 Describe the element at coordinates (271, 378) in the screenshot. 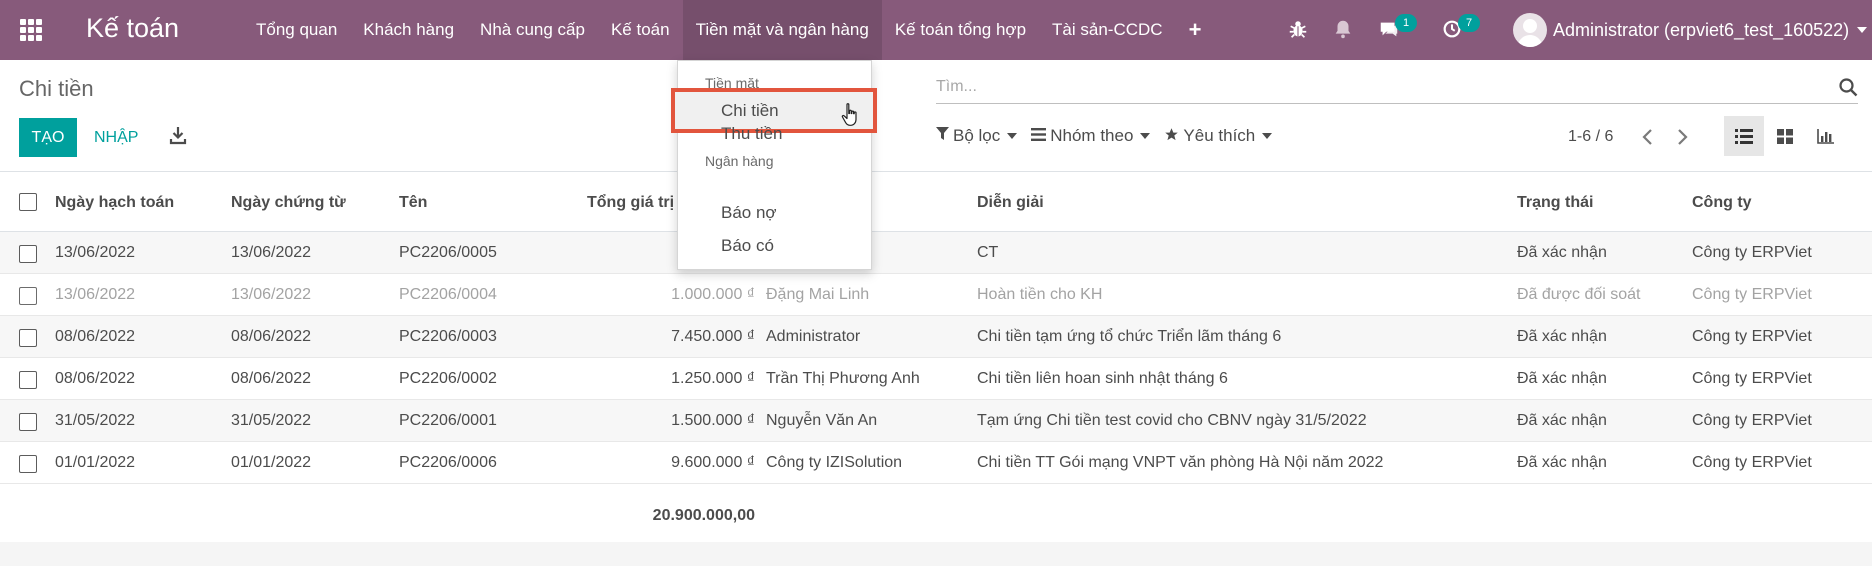

I see `row-document-date: 08/06/2022` at that location.